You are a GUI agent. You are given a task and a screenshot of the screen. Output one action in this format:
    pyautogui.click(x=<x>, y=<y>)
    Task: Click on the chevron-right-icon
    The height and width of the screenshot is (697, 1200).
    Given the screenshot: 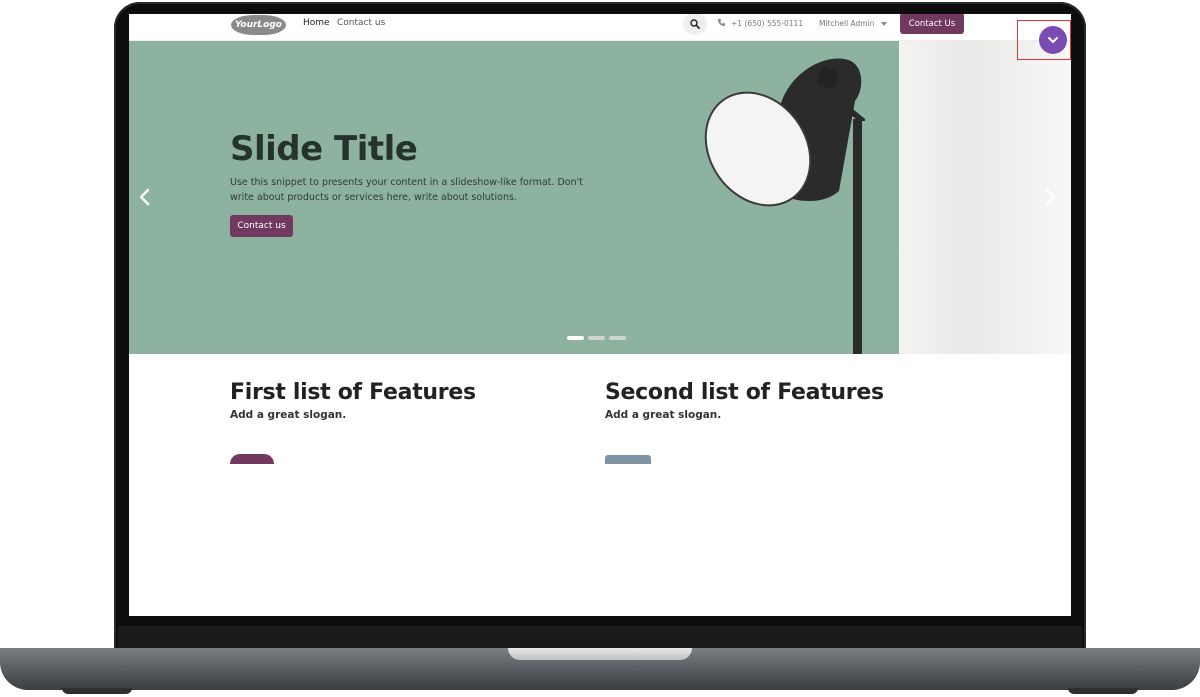 What is the action you would take?
    pyautogui.click(x=1050, y=197)
    